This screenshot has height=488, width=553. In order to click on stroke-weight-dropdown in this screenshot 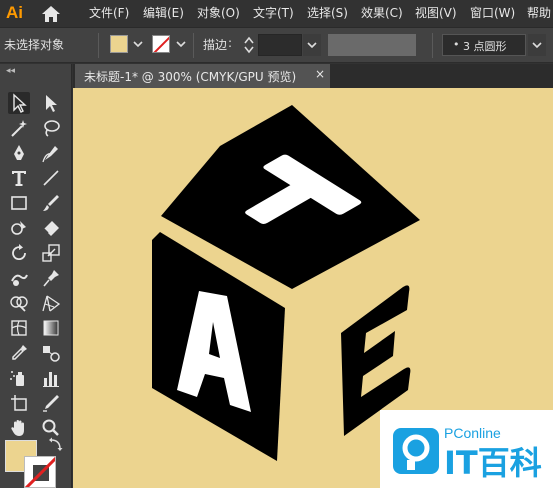, I will do `click(312, 45)`.